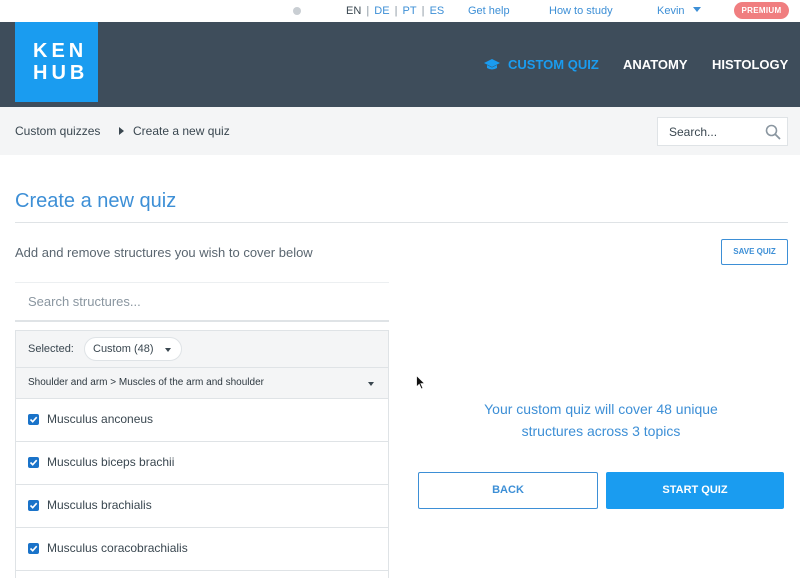 The width and height of the screenshot is (800, 578). Describe the element at coordinates (671, 11) in the screenshot. I see `user-name: Kevin` at that location.